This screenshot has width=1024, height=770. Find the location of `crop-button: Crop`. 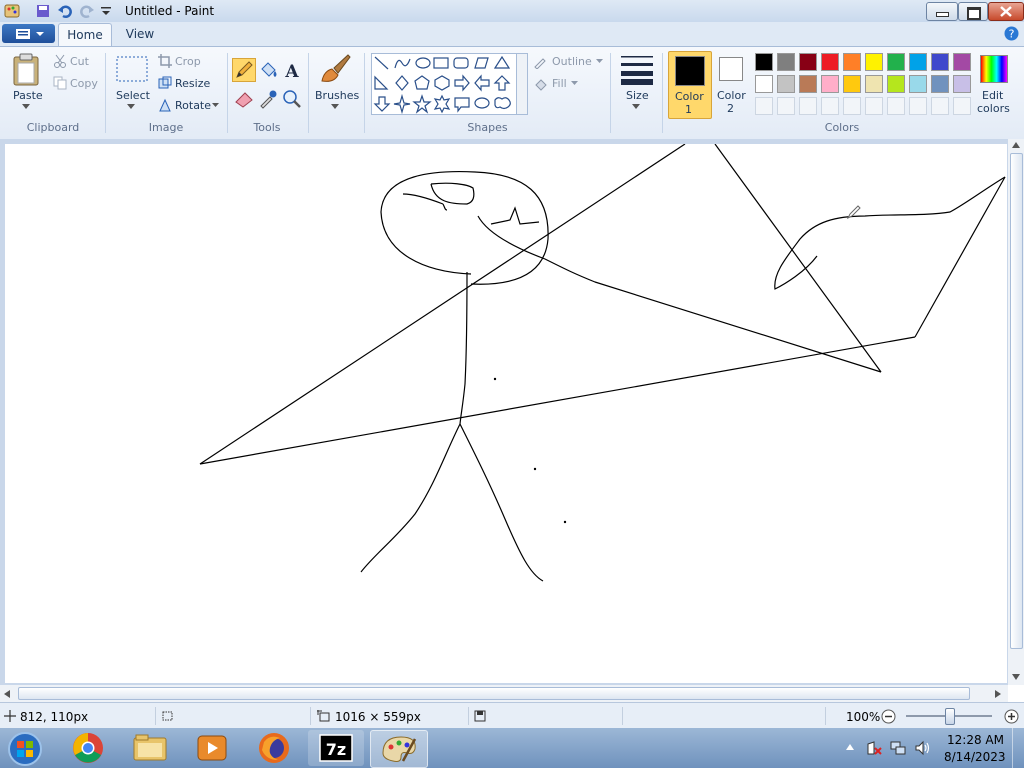

crop-button: Crop is located at coordinates (188, 61).